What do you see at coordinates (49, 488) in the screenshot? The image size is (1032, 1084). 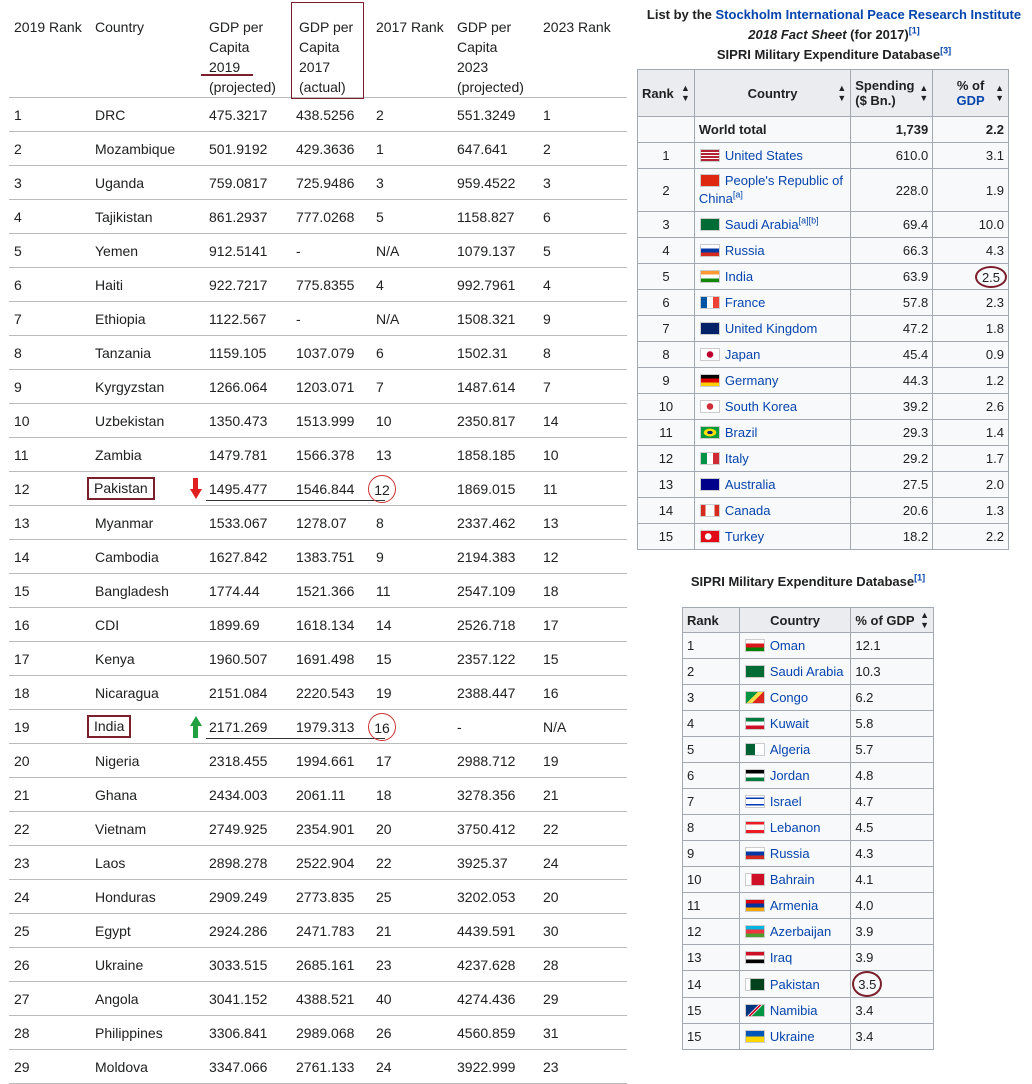 I see `rank-2019-cell: 12` at bounding box center [49, 488].